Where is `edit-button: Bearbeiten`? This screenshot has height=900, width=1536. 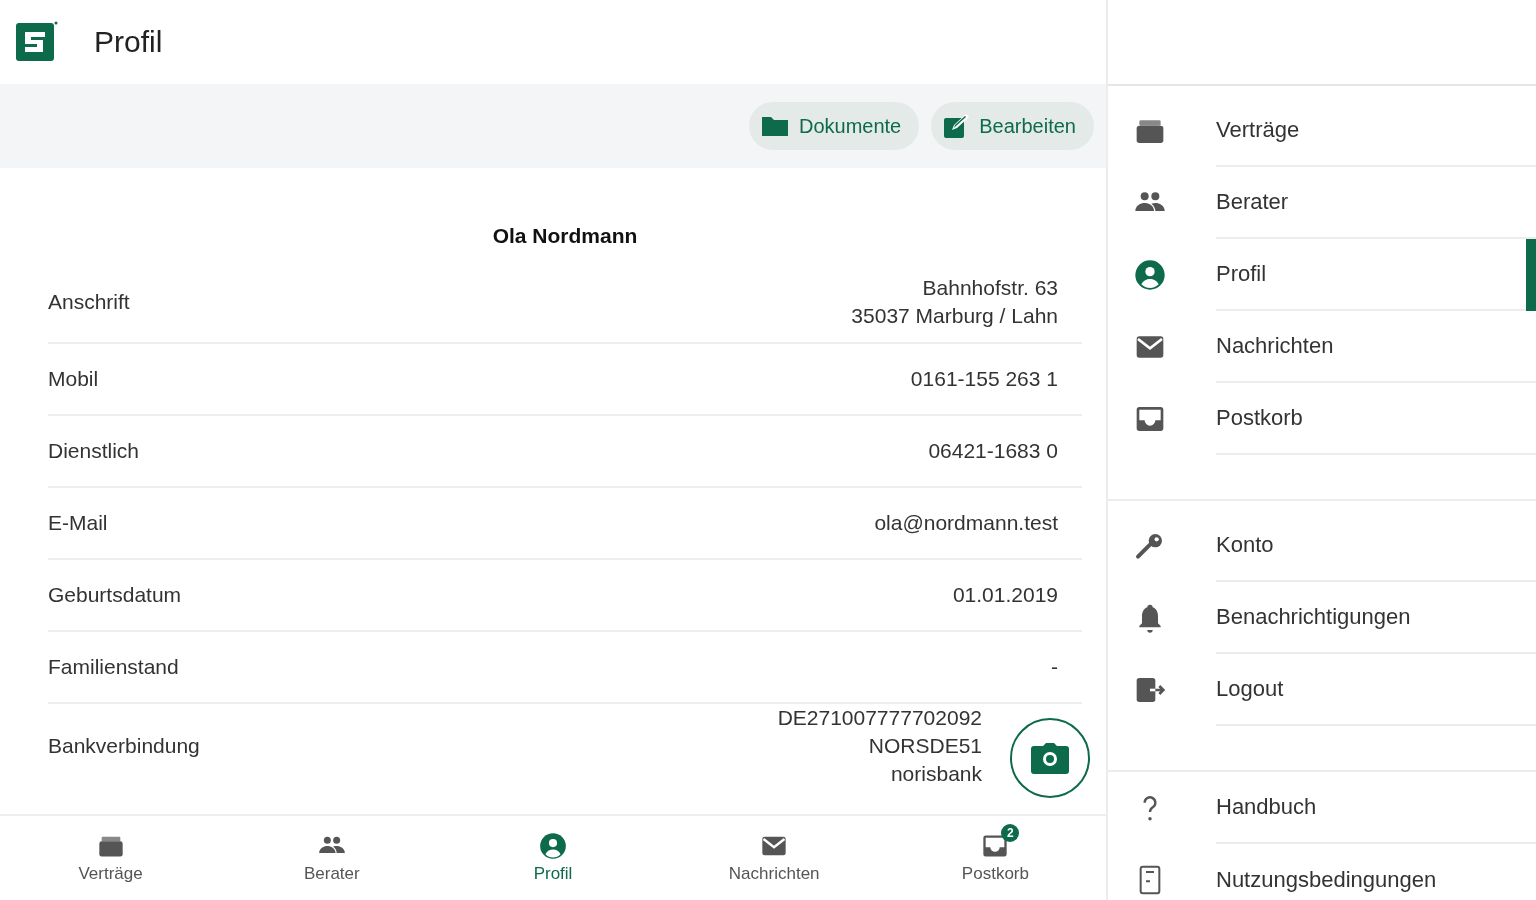
edit-button: Bearbeiten is located at coordinates (1012, 126).